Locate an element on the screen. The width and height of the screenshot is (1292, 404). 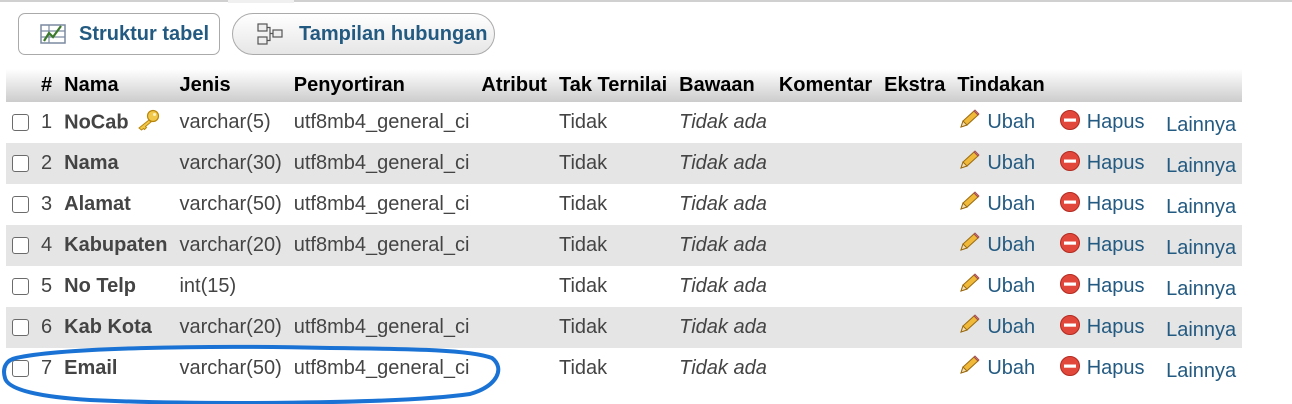
column-name-cell: No Telp is located at coordinates (116, 286).